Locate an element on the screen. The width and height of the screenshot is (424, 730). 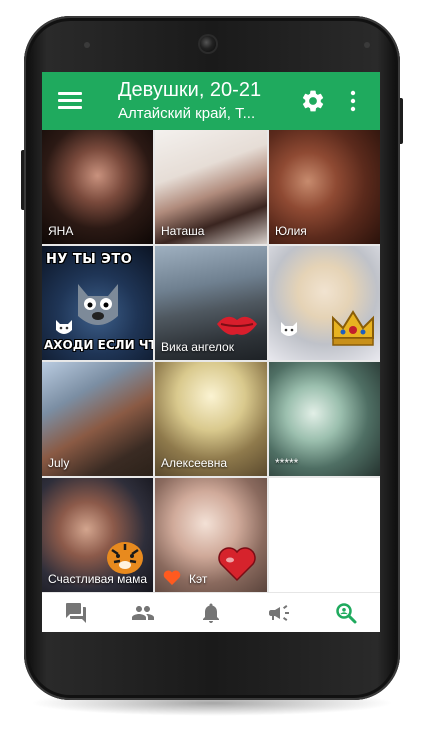
speaker-dots is located at coordinates (87, 45).